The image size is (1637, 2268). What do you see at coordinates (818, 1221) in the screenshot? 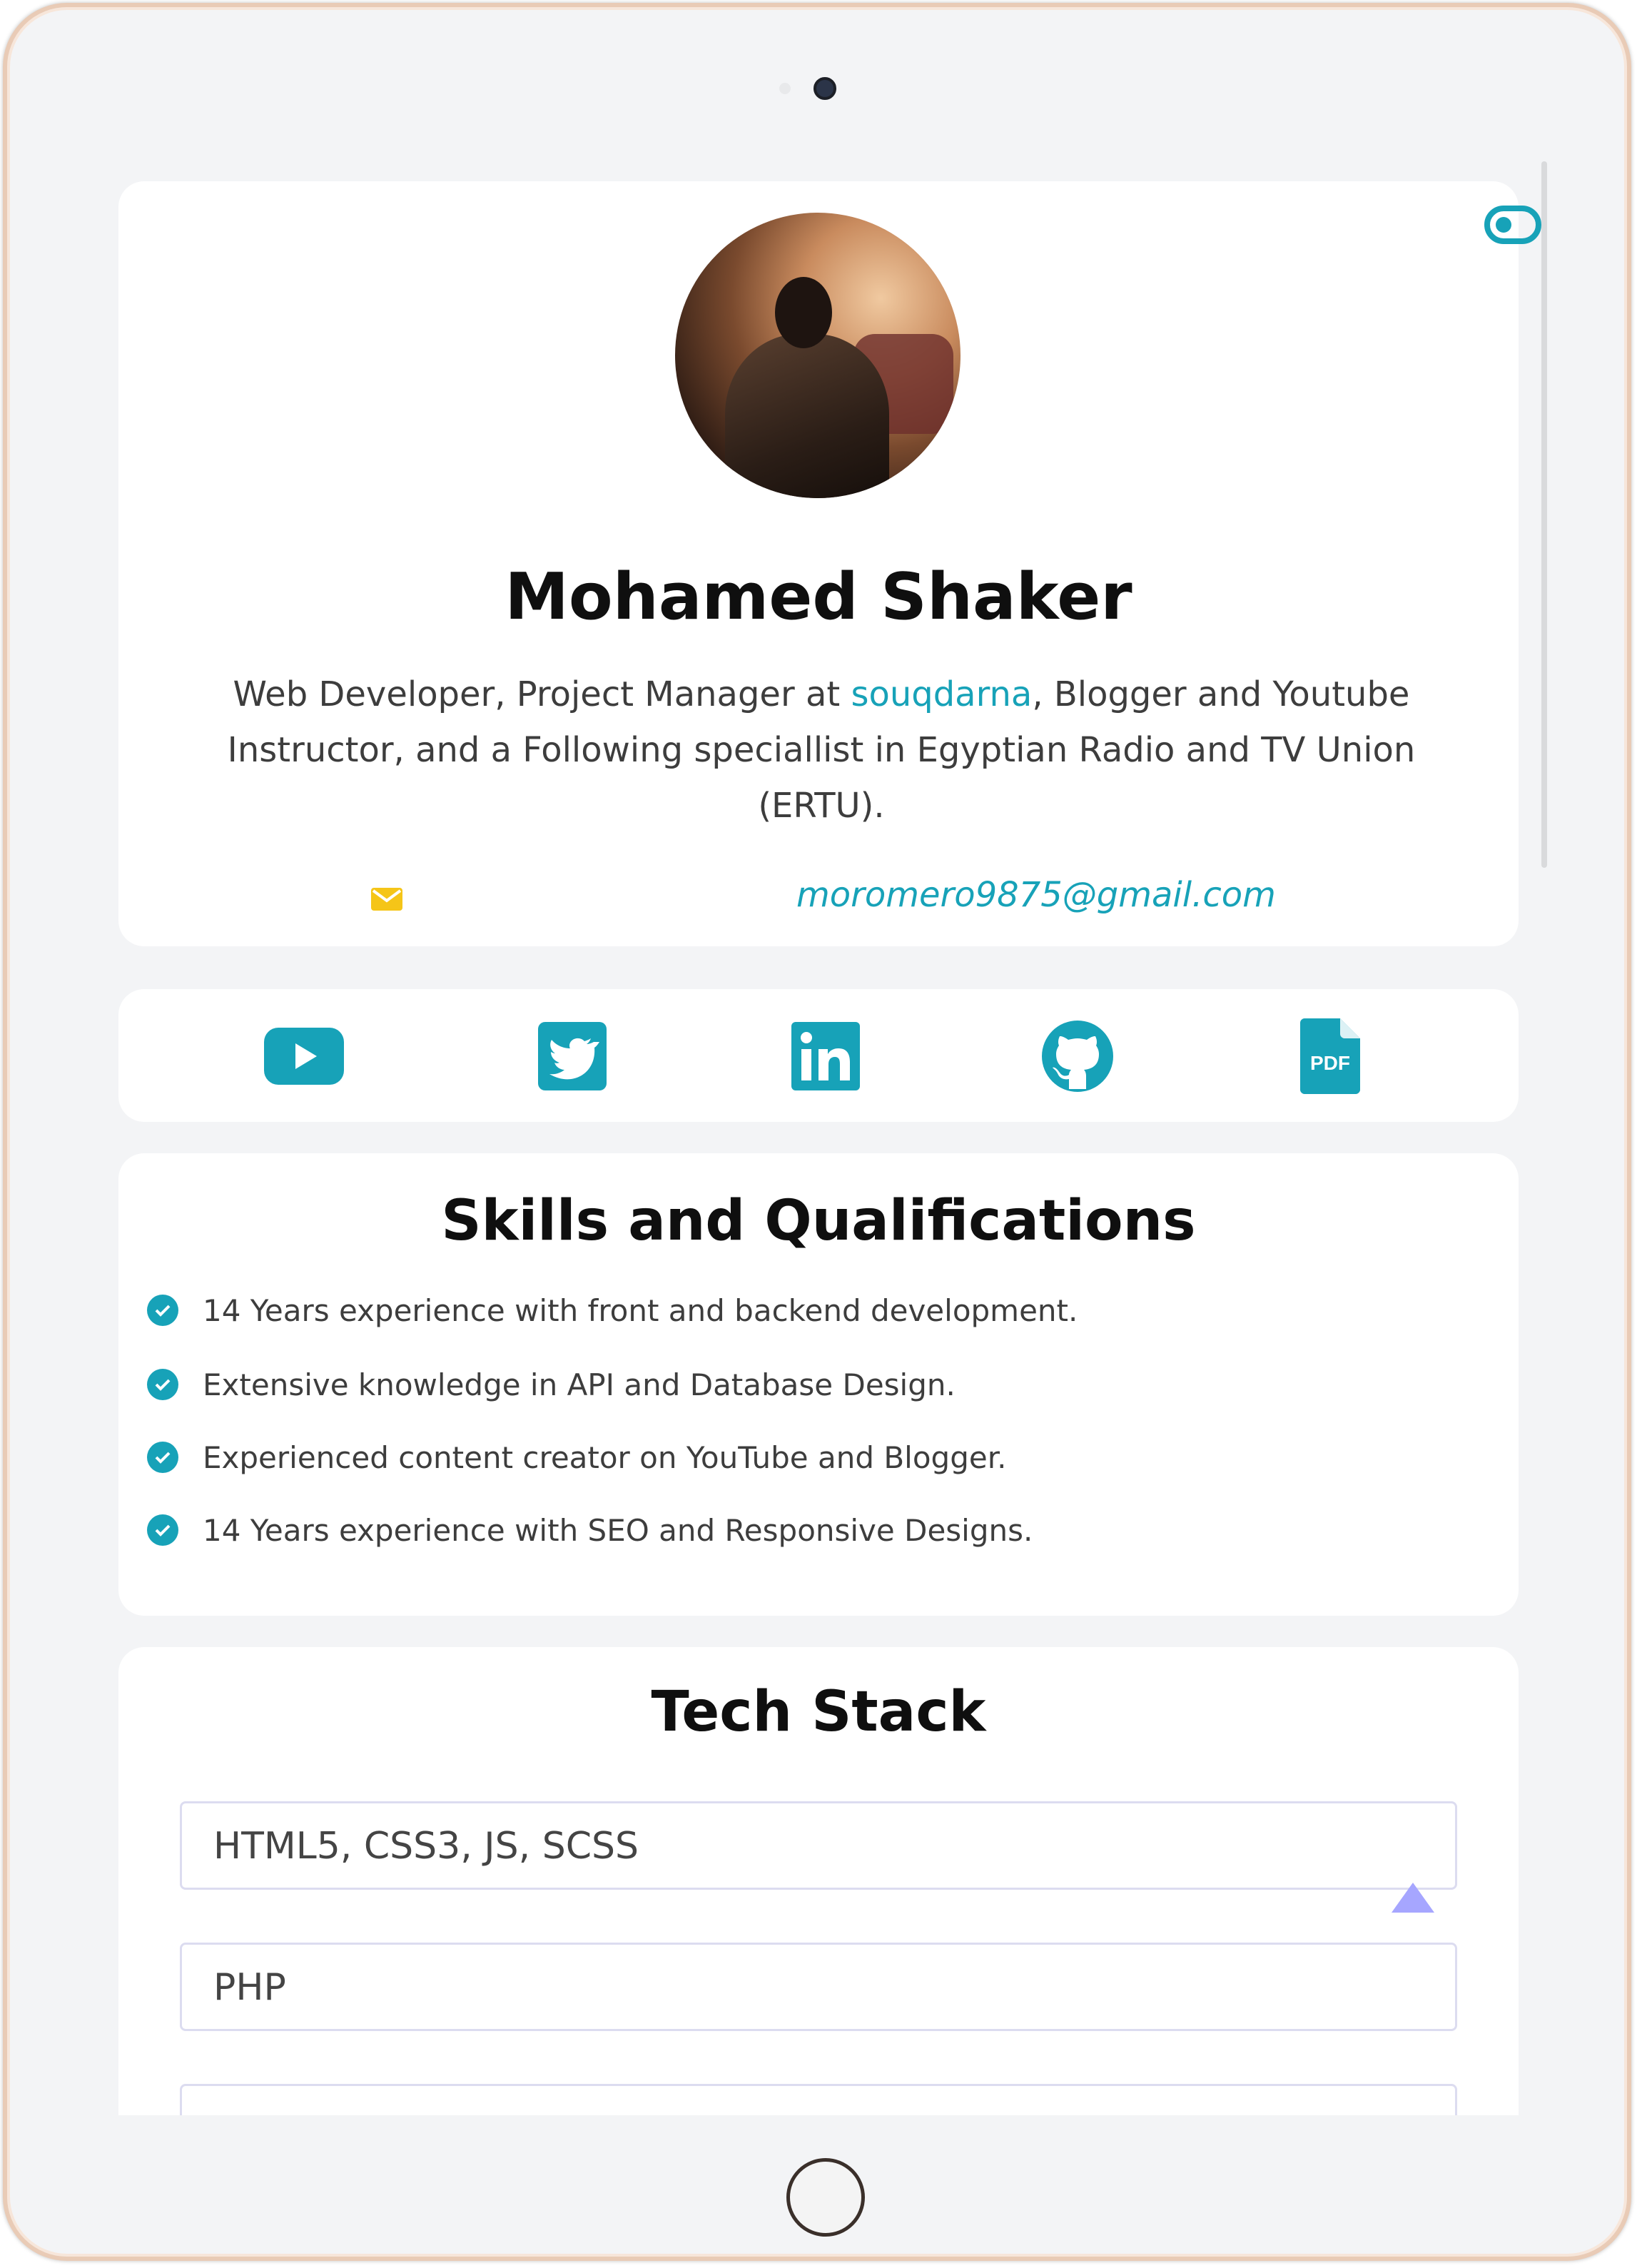
I see `skills-title: Skills and Qualifications` at bounding box center [818, 1221].